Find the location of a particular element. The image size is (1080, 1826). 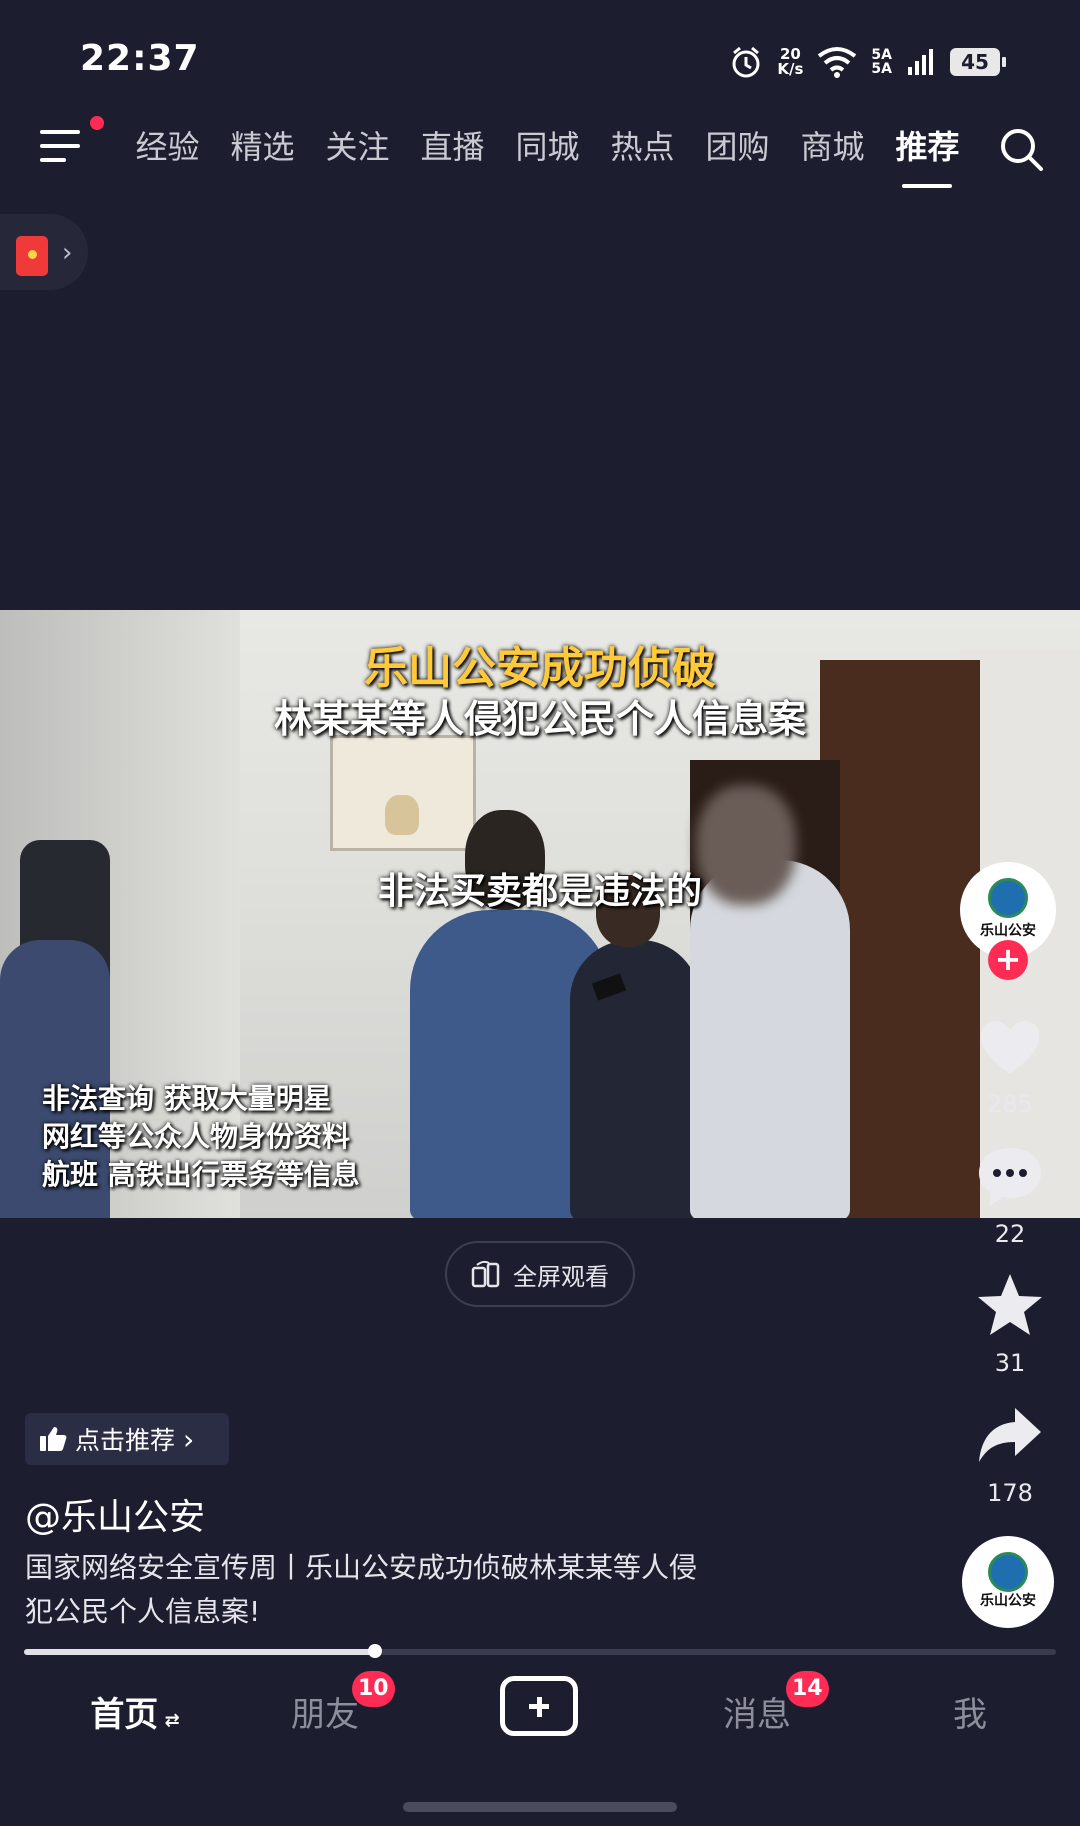

video-caption-bottom: 非法查询 获取大量明星 网红等公众人物身份资料 航班 高铁出行票务等信息 is located at coordinates (201, 1136).